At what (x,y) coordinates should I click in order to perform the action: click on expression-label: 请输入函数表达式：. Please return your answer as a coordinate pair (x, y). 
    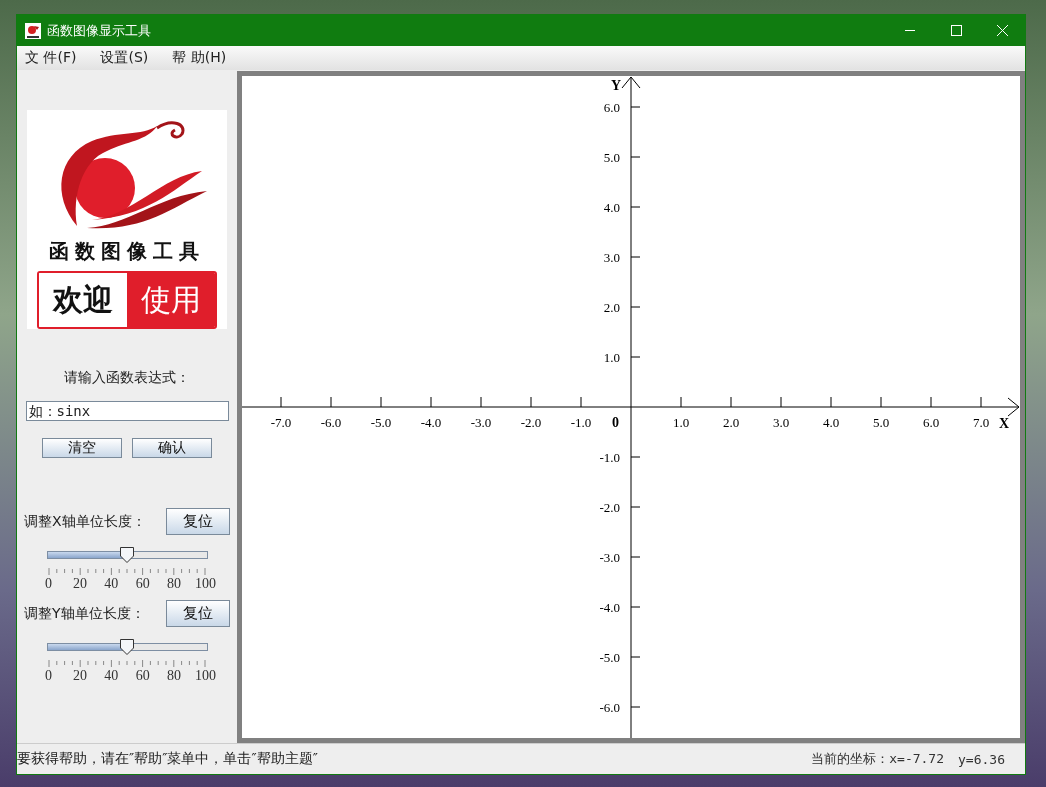
    Looking at the image, I should click on (127, 378).